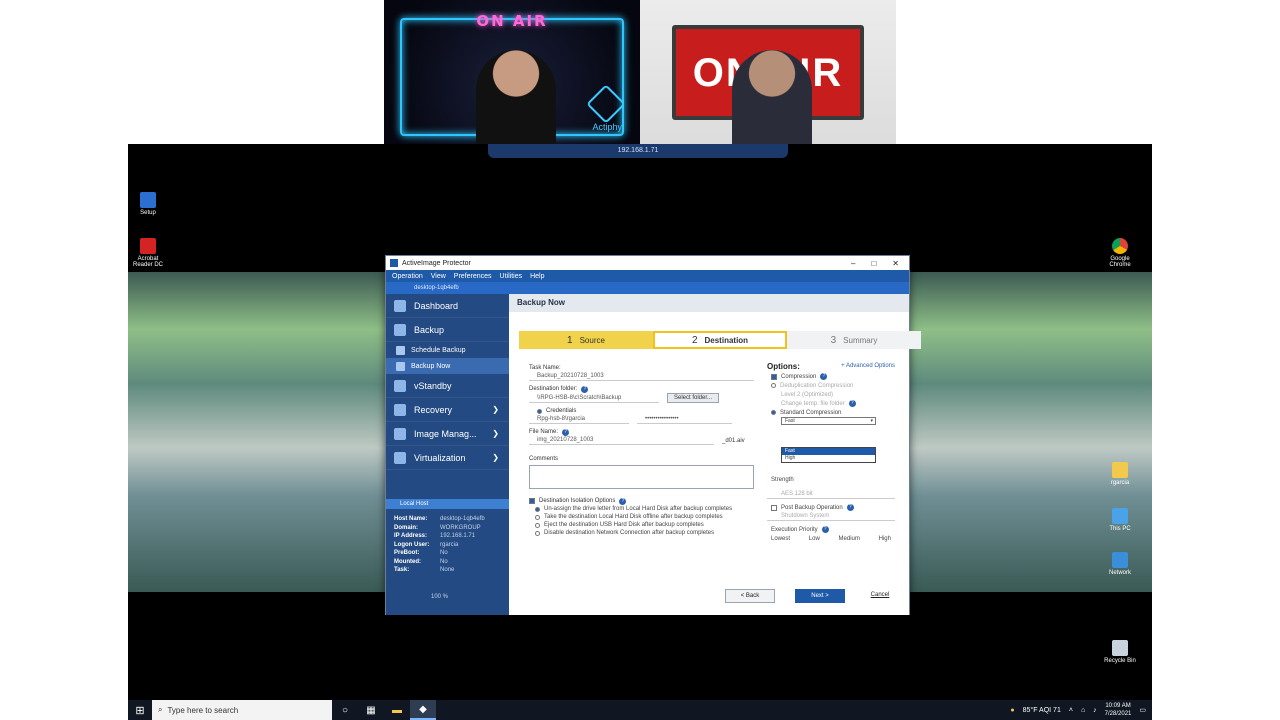 This screenshot has height=720, width=1280. What do you see at coordinates (148, 204) in the screenshot?
I see `desktop-icon-setup: Setup` at bounding box center [148, 204].